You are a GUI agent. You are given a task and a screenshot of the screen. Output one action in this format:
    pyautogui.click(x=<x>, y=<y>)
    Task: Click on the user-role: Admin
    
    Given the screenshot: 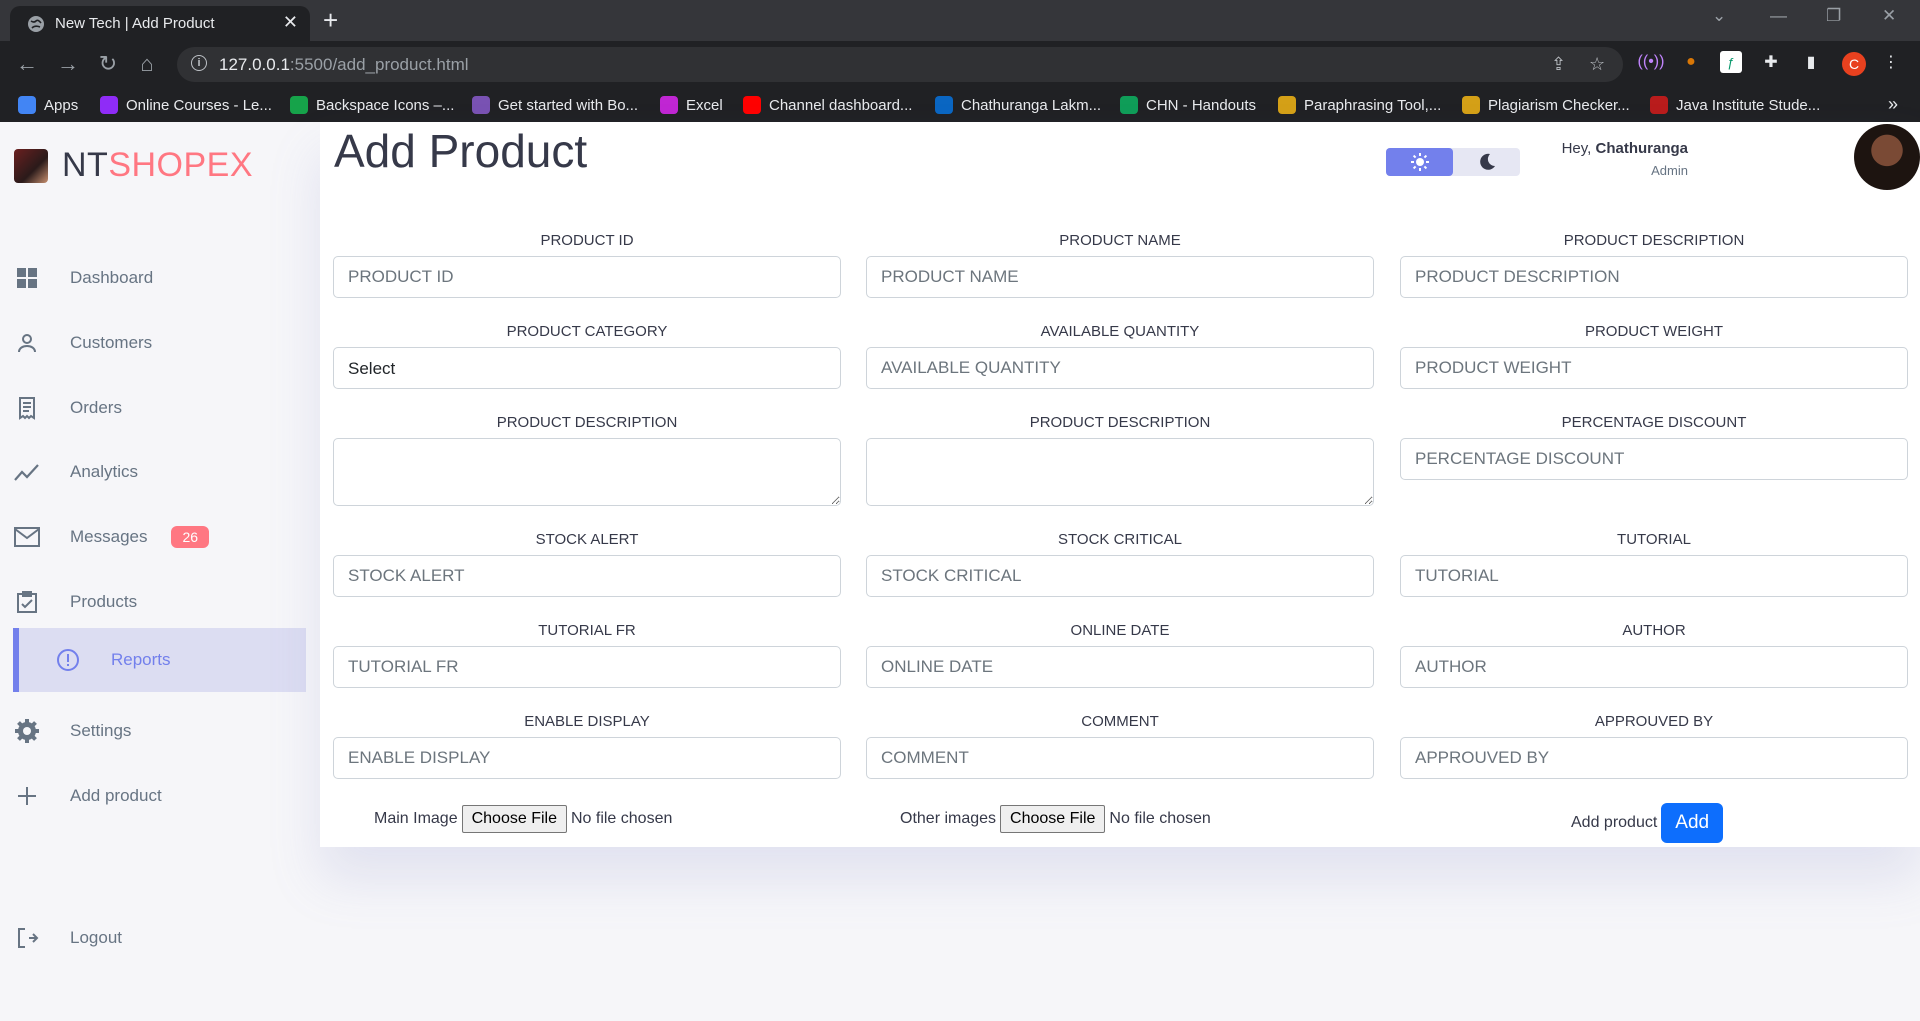 What is the action you would take?
    pyautogui.click(x=1669, y=170)
    